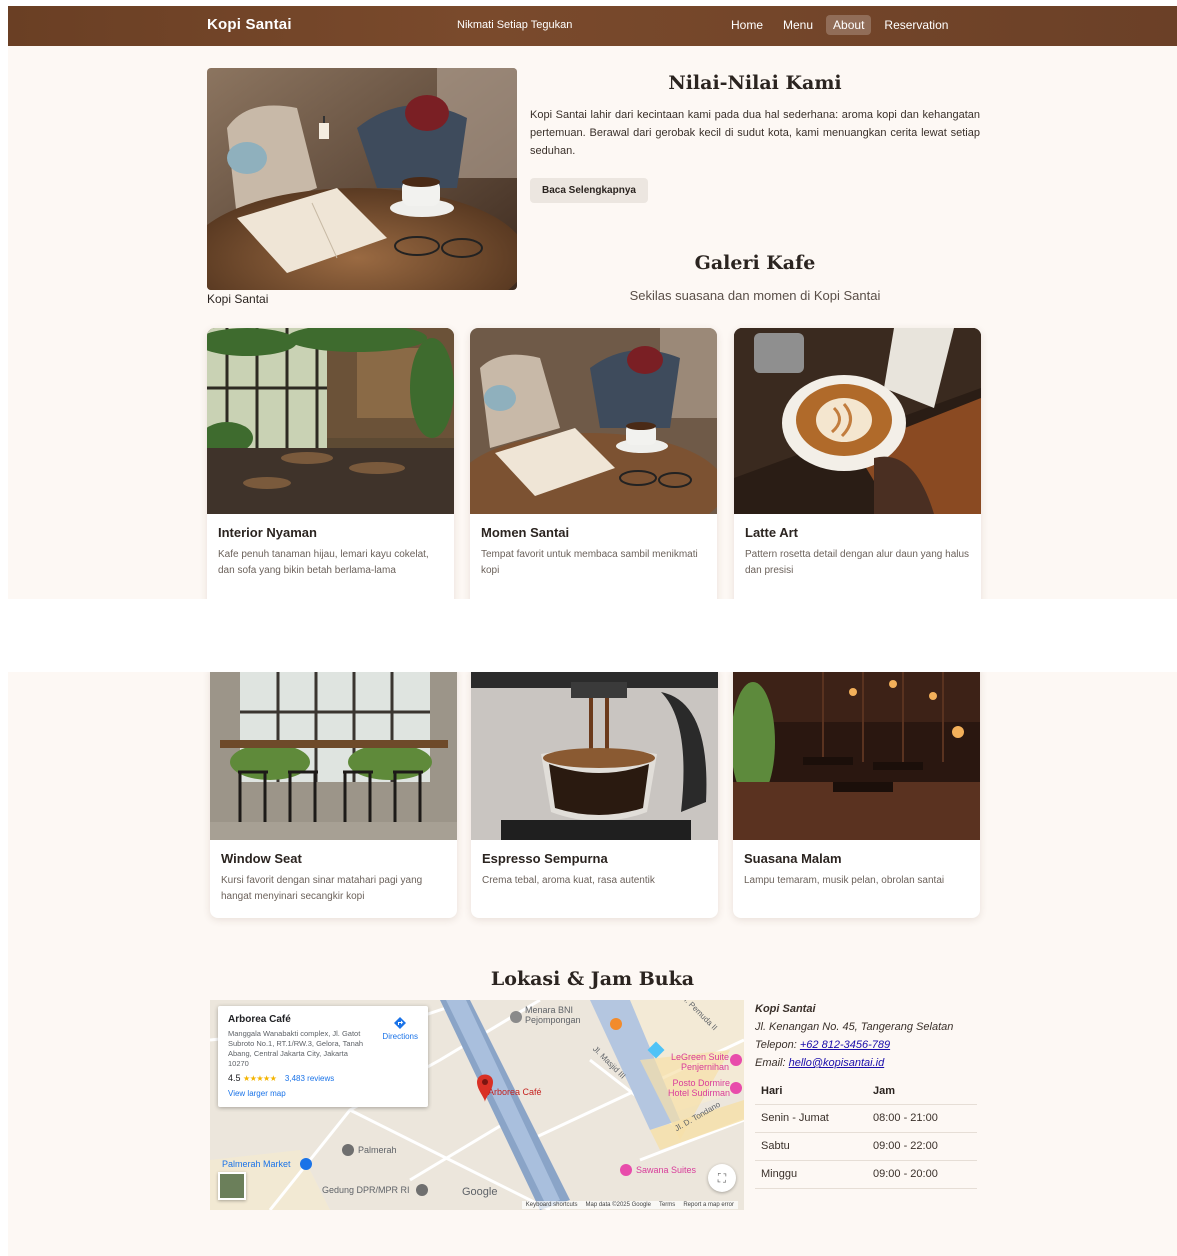 This screenshot has width=1177, height=1256. What do you see at coordinates (545, 858) in the screenshot?
I see `card-title: Espresso Sempurna` at bounding box center [545, 858].